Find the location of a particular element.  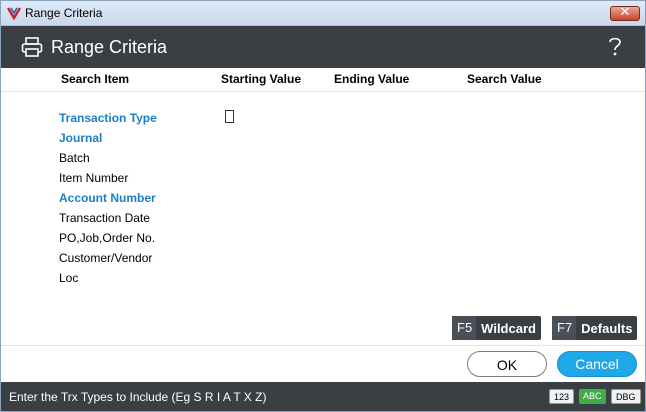

dialog-header: Range Criteria is located at coordinates (323, 47).